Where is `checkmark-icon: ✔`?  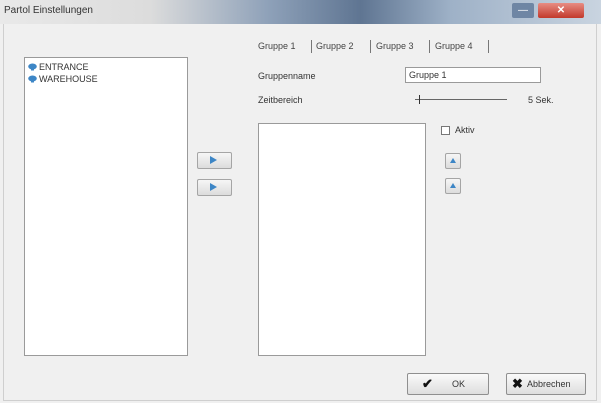
checkmark-icon: ✔ is located at coordinates (427, 383).